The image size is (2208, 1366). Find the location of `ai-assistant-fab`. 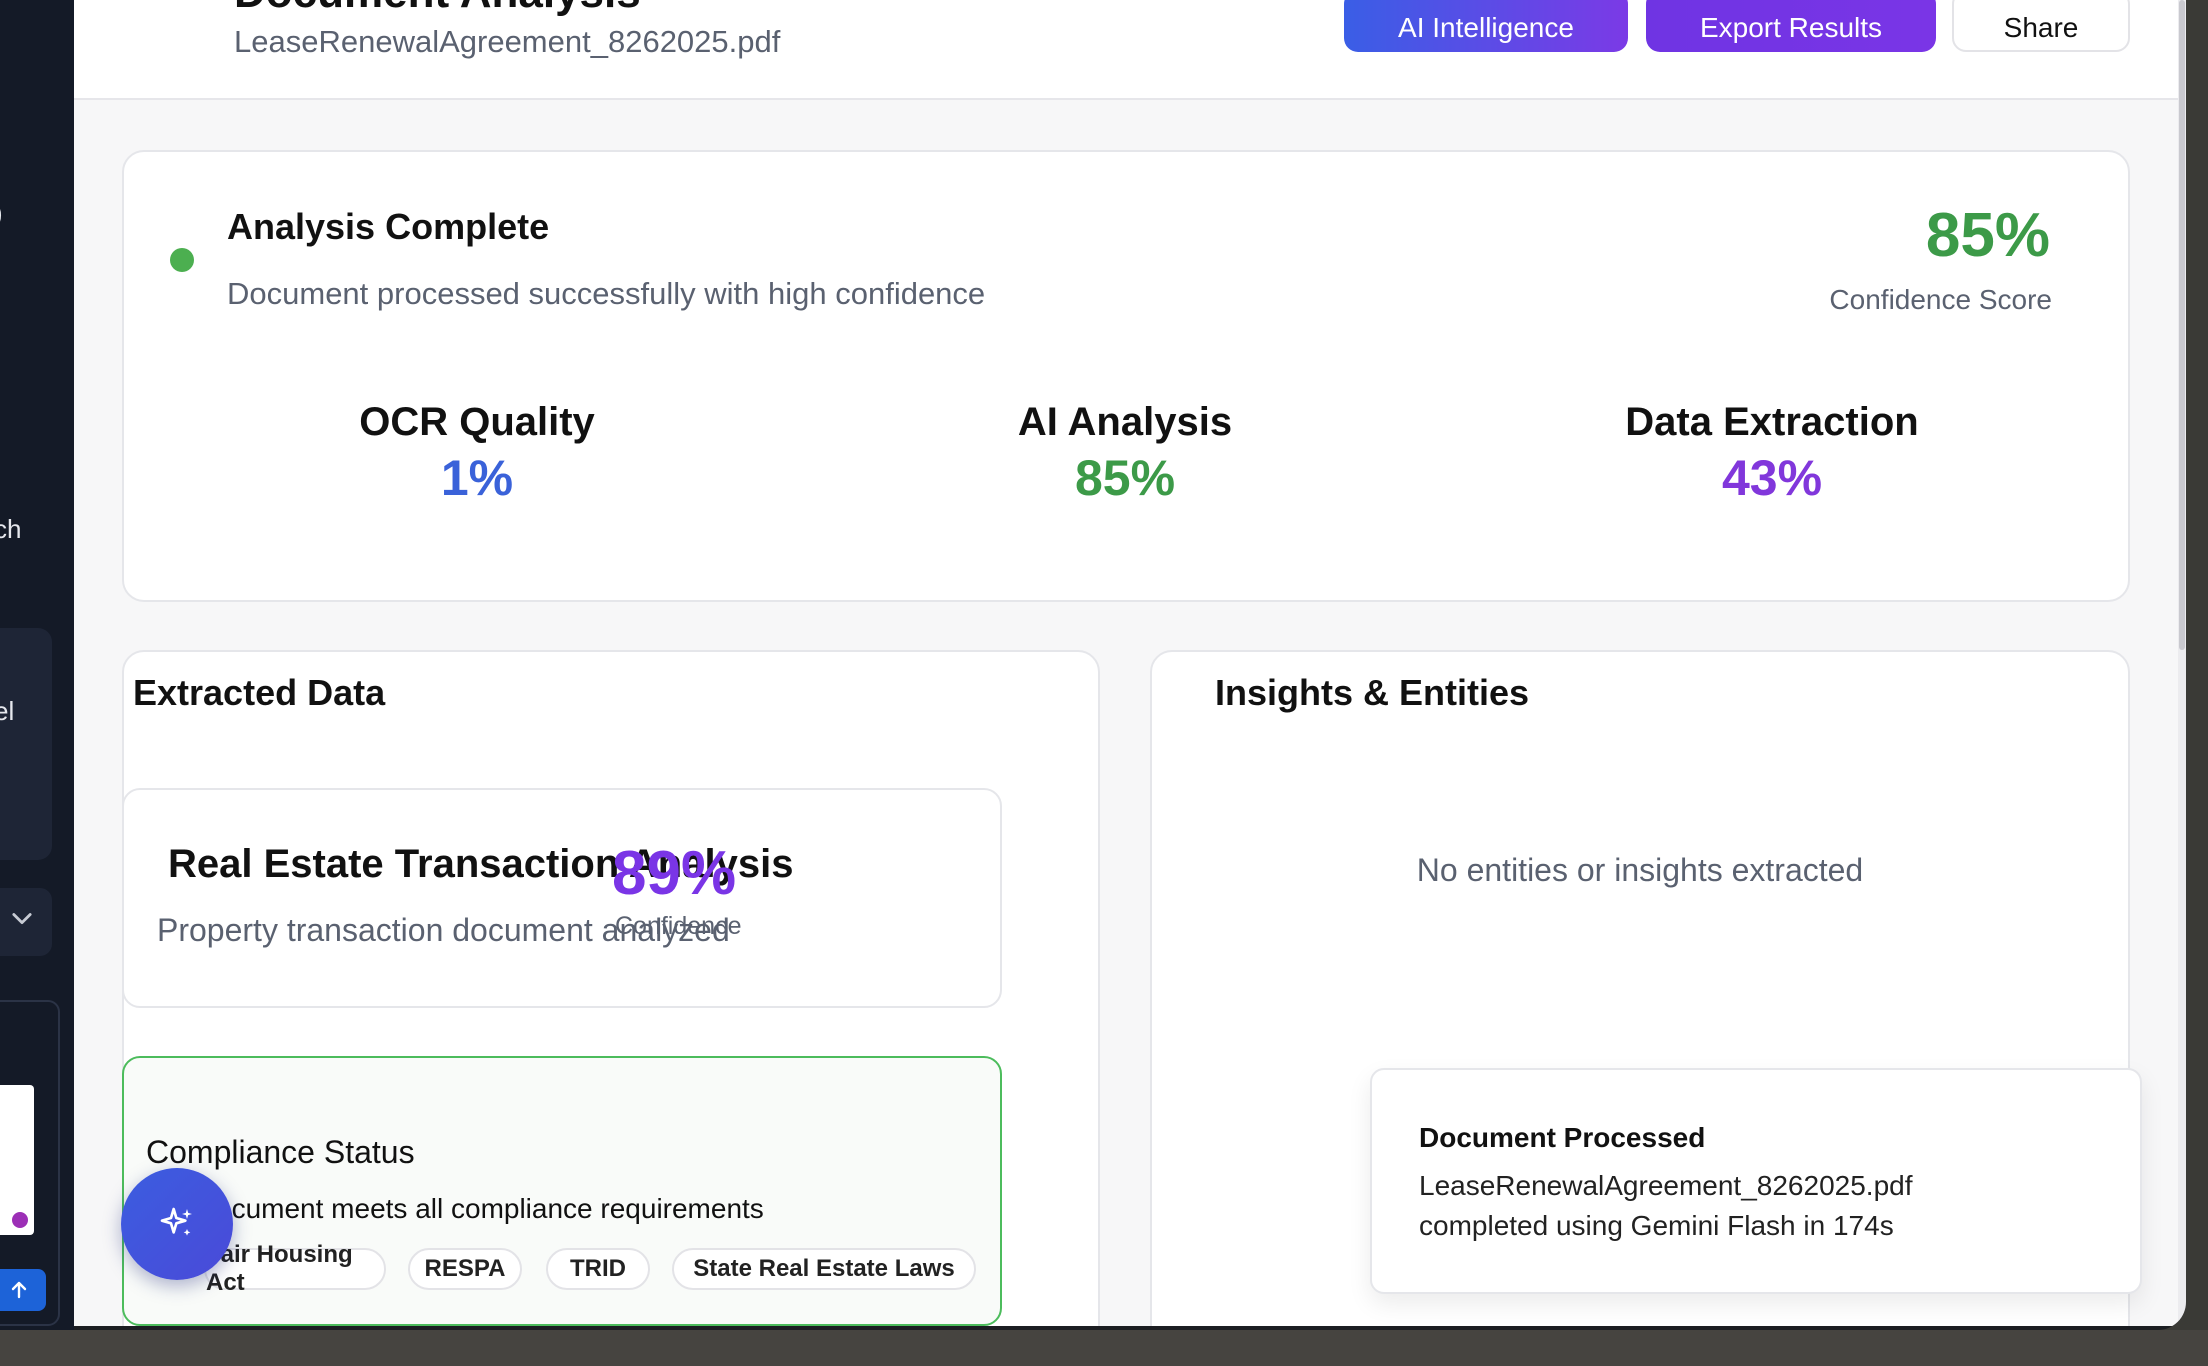

ai-assistant-fab is located at coordinates (177, 1224).